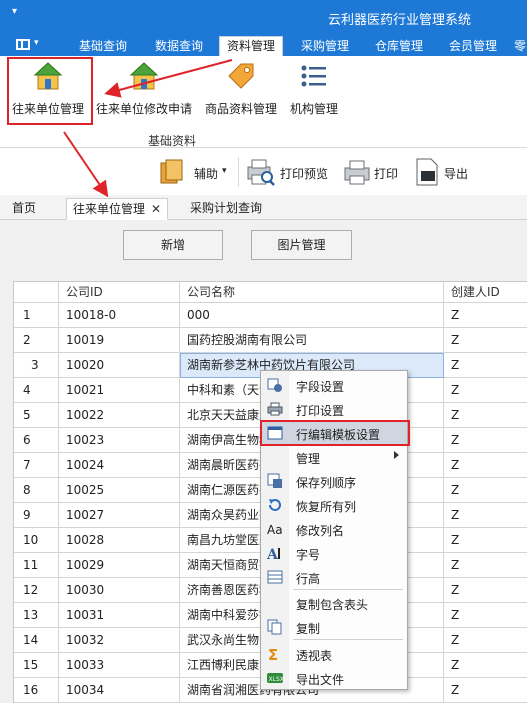 This screenshot has width=527, height=703. What do you see at coordinates (290, 172) in the screenshot?
I see `print-preview-button: 打印预览` at bounding box center [290, 172].